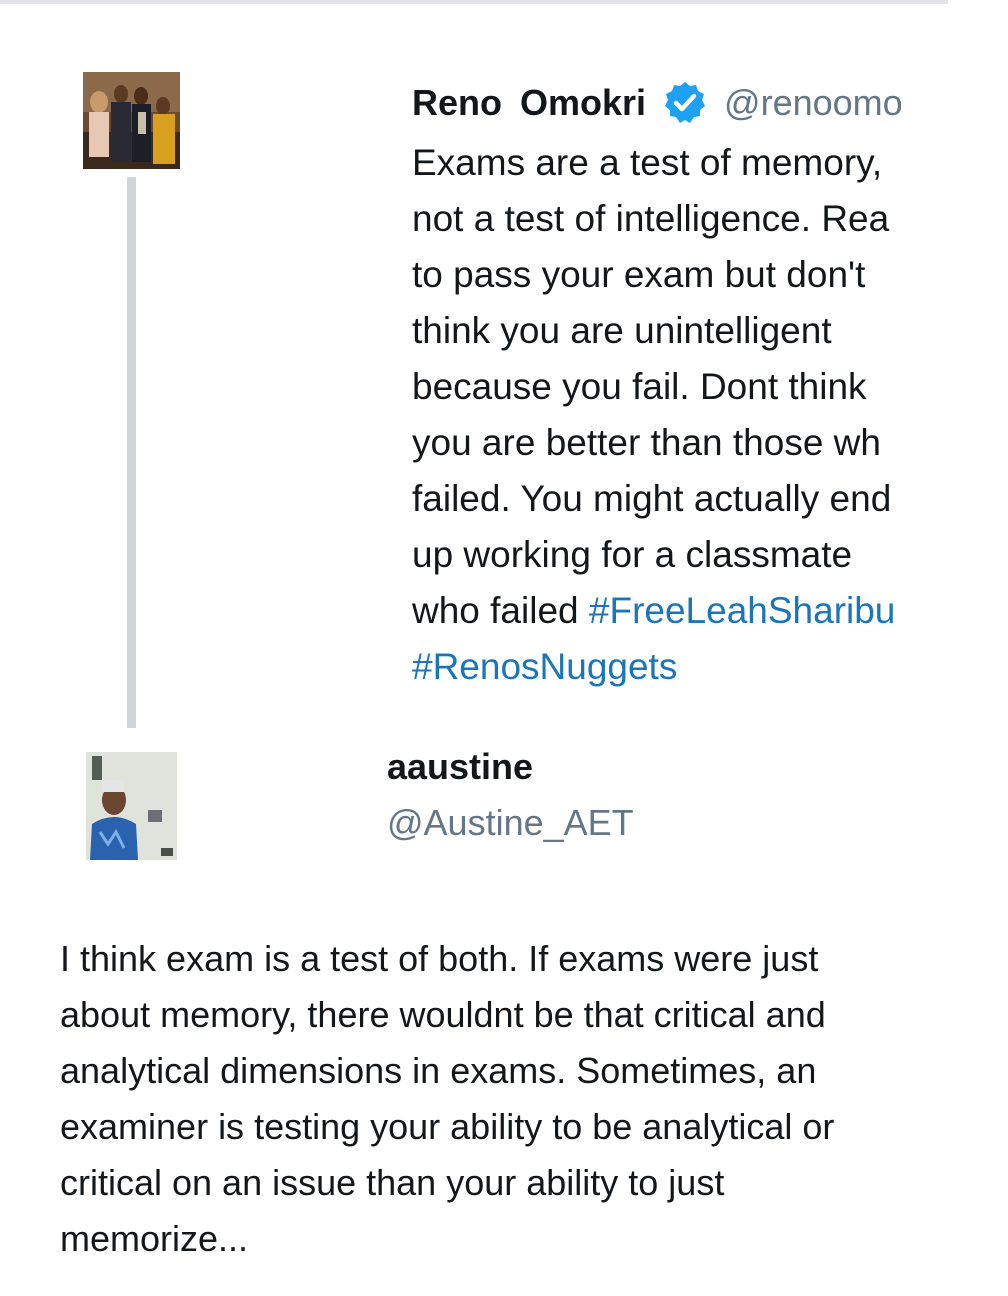 The image size is (1008, 1296). I want to click on verified-badge-icon, so click(685, 103).